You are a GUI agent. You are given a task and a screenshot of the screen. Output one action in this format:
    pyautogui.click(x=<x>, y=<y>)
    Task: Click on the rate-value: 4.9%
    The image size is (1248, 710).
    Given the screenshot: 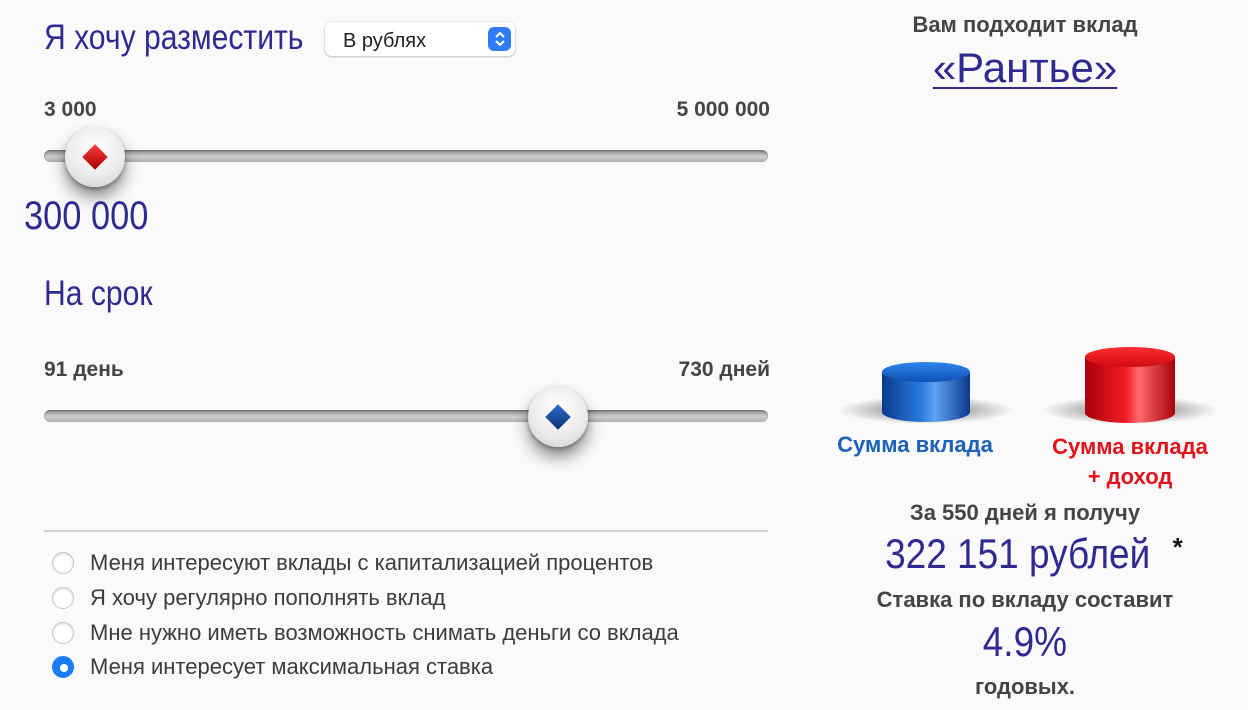 What is the action you would take?
    pyautogui.click(x=1025, y=642)
    